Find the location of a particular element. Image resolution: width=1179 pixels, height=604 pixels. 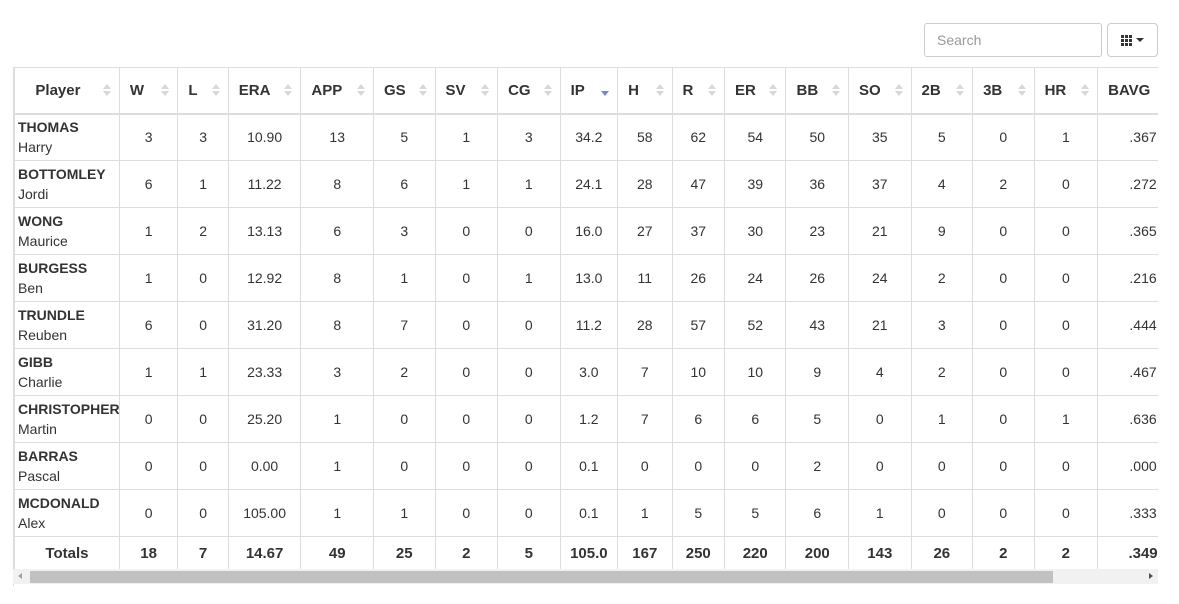

stat-cell-hr: 1 is located at coordinates (1066, 137).